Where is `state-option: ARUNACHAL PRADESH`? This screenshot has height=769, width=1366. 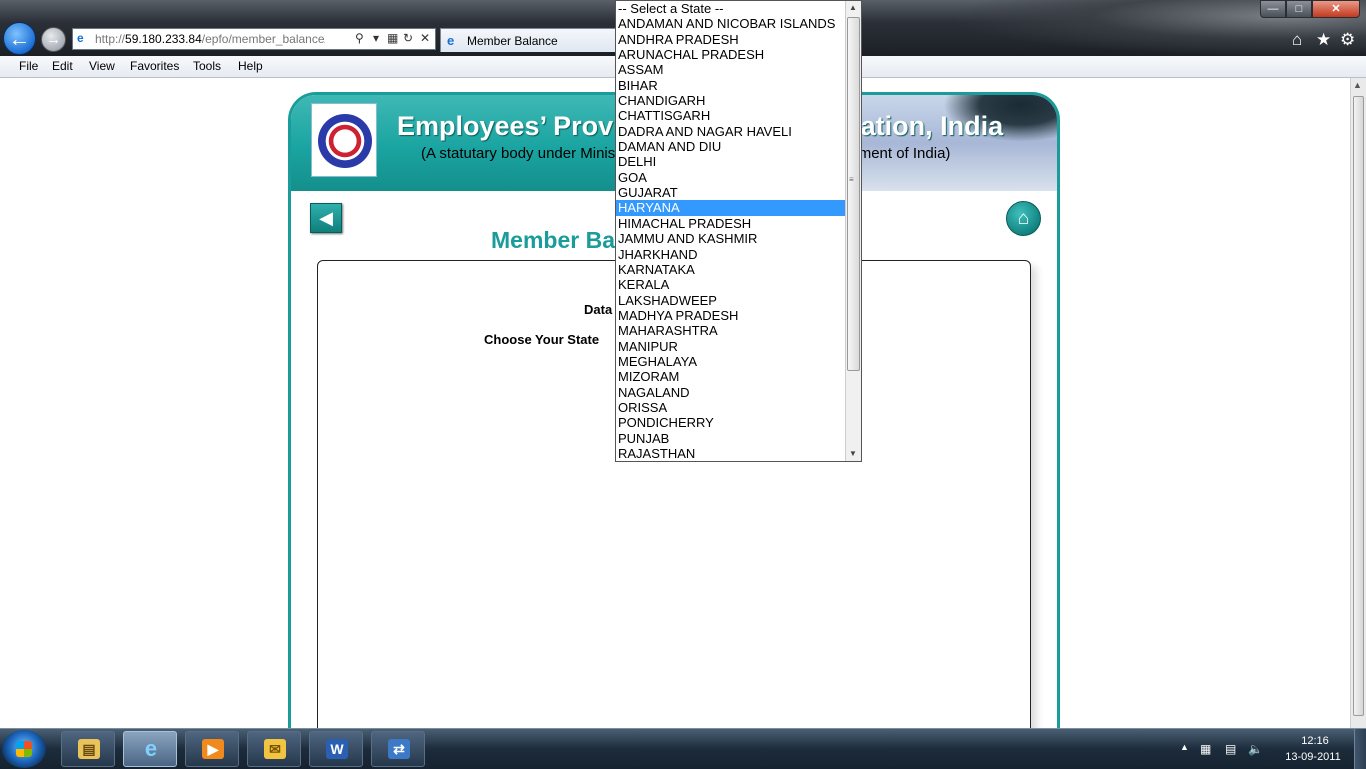 state-option: ARUNACHAL PRADESH is located at coordinates (731, 54).